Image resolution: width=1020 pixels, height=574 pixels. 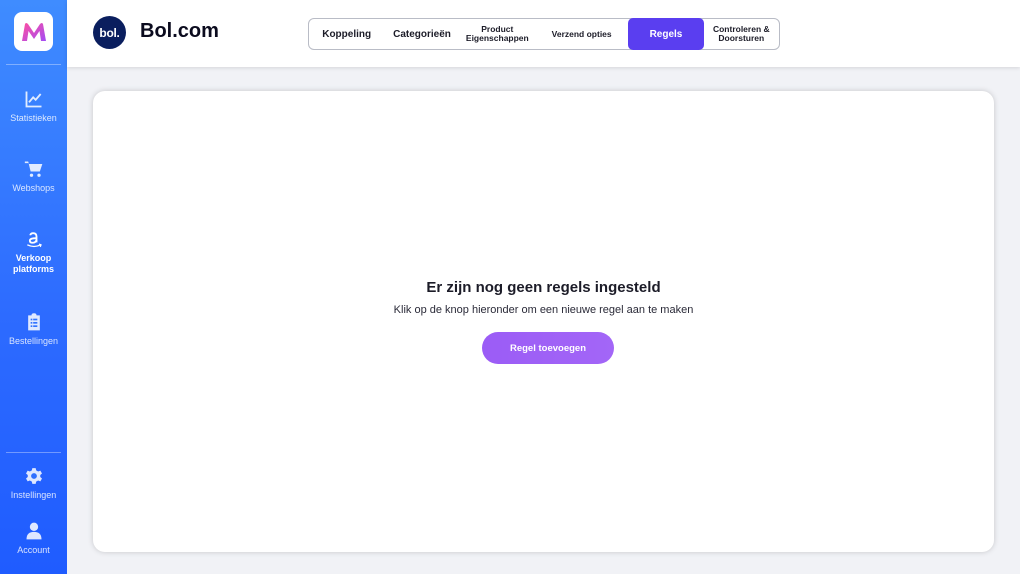 What do you see at coordinates (33, 495) in the screenshot?
I see `sidebar-item-label: Instellingen` at bounding box center [33, 495].